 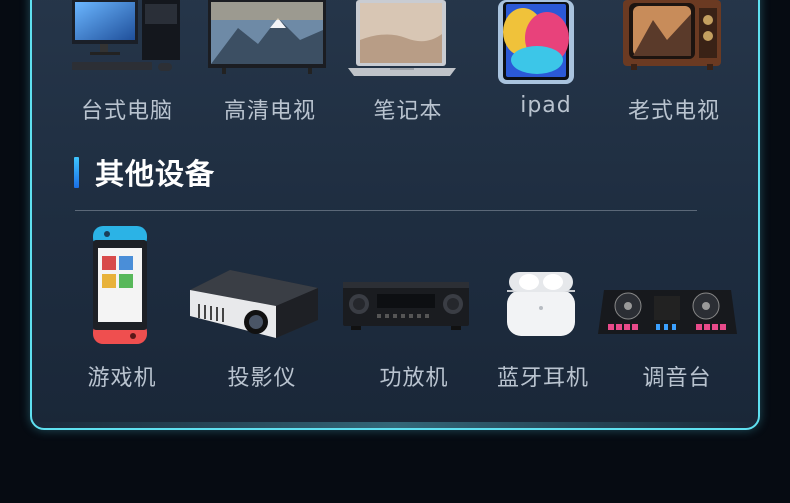 I want to click on label-dj-mixer: 调音台, so click(x=677, y=378).